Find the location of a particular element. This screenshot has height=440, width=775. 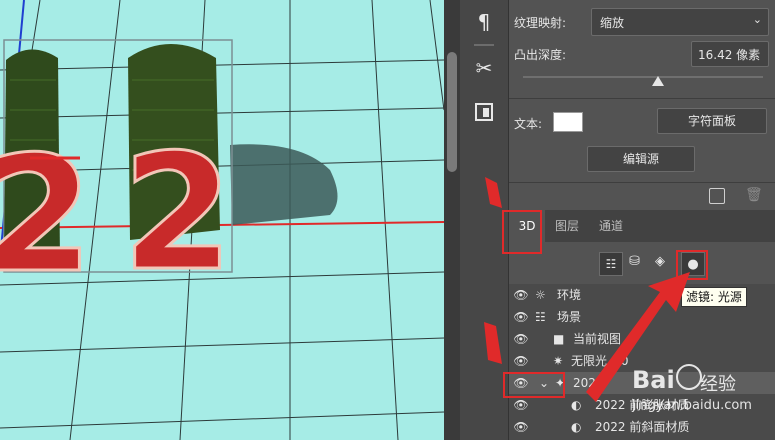

layer-item: 👁 ■ 当前视图 is located at coordinates (642, 339).